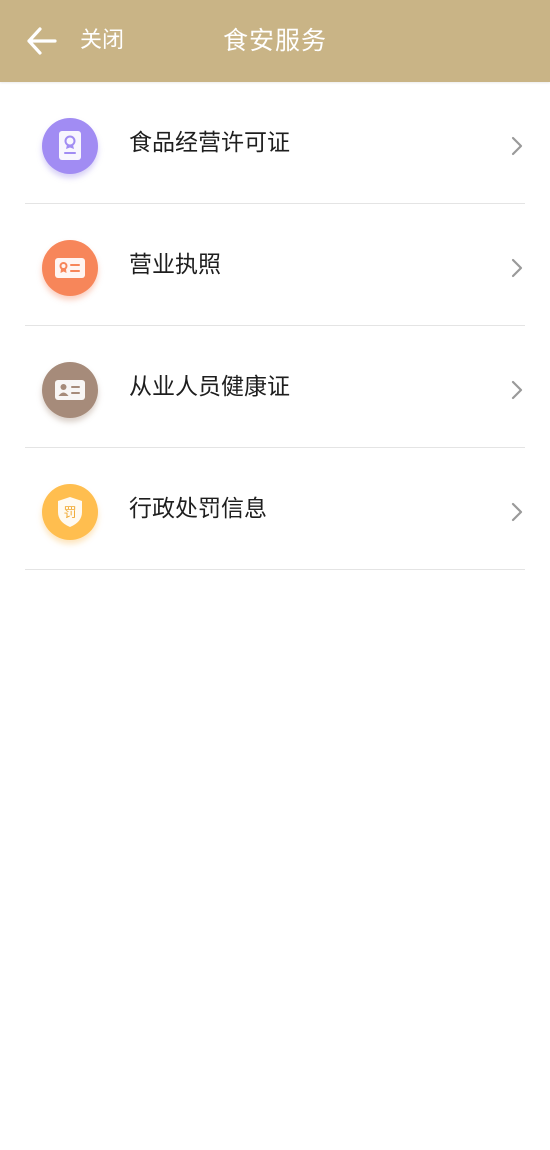 The image size is (550, 1150). I want to click on top-navigation-bar: 关闭 食安服务, so click(275, 41).